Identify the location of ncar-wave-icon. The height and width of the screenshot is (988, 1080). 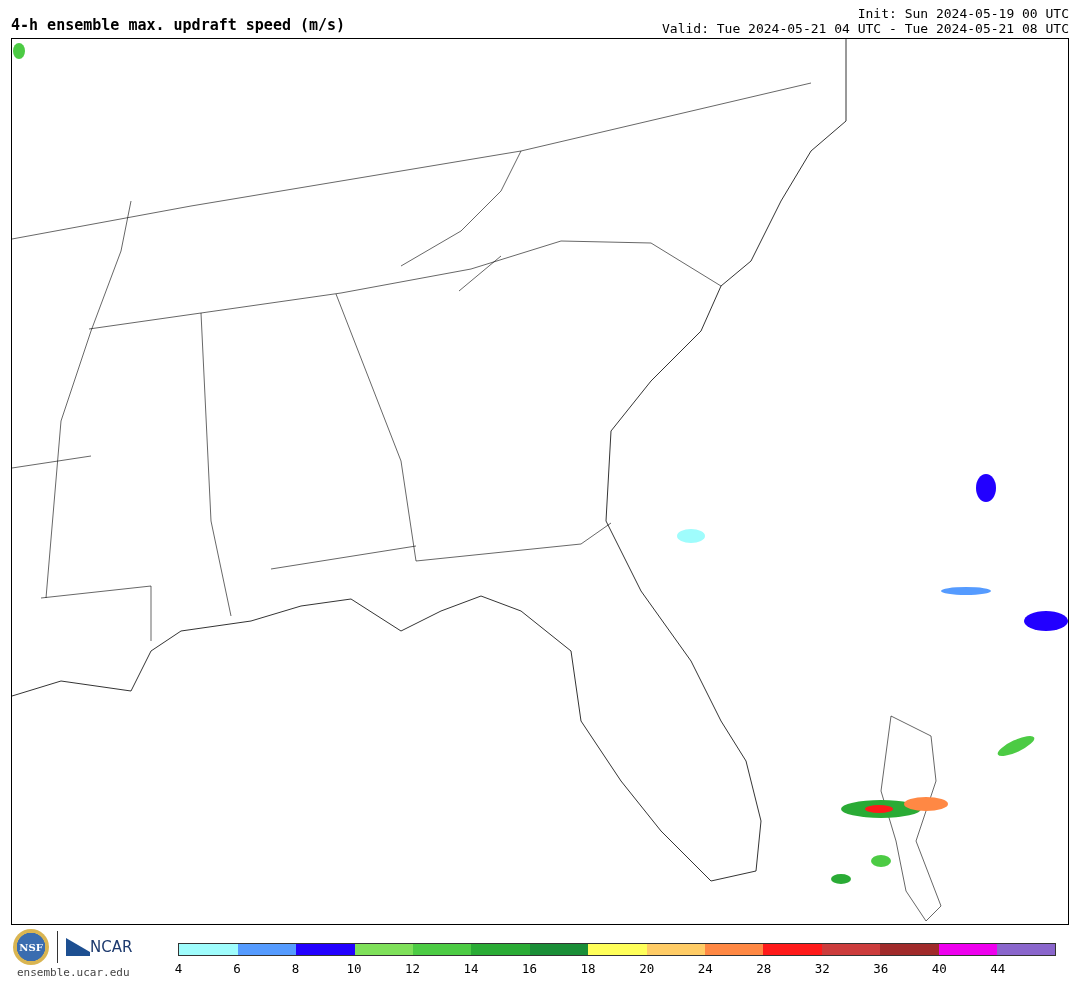
(78, 947).